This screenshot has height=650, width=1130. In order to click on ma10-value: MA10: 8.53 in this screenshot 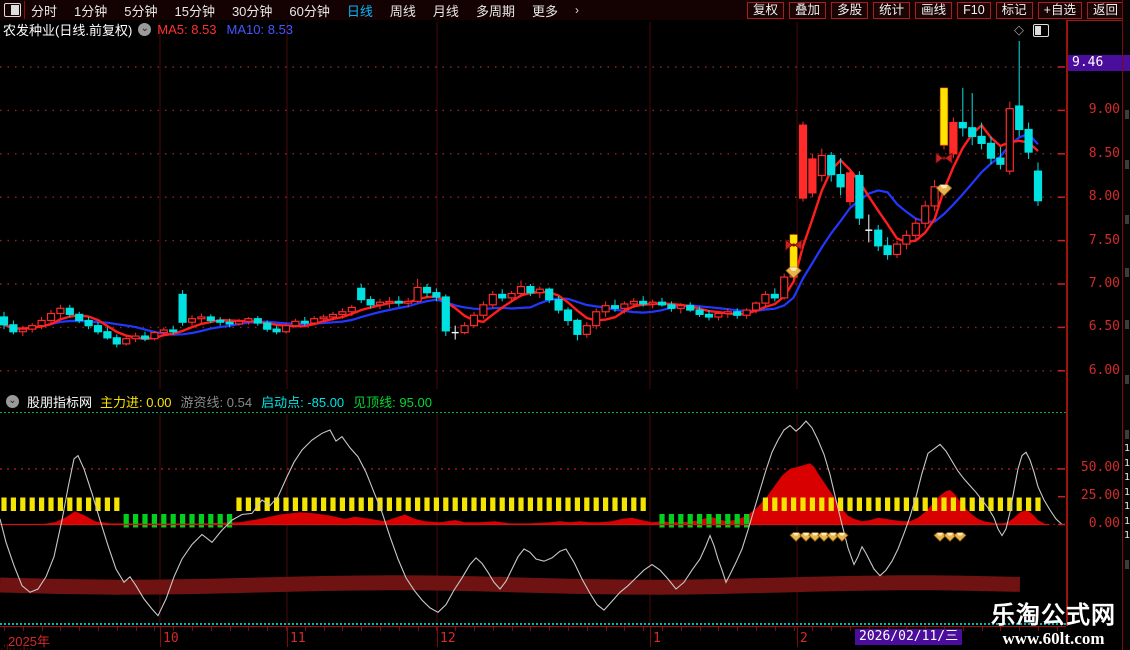, I will do `click(260, 29)`.